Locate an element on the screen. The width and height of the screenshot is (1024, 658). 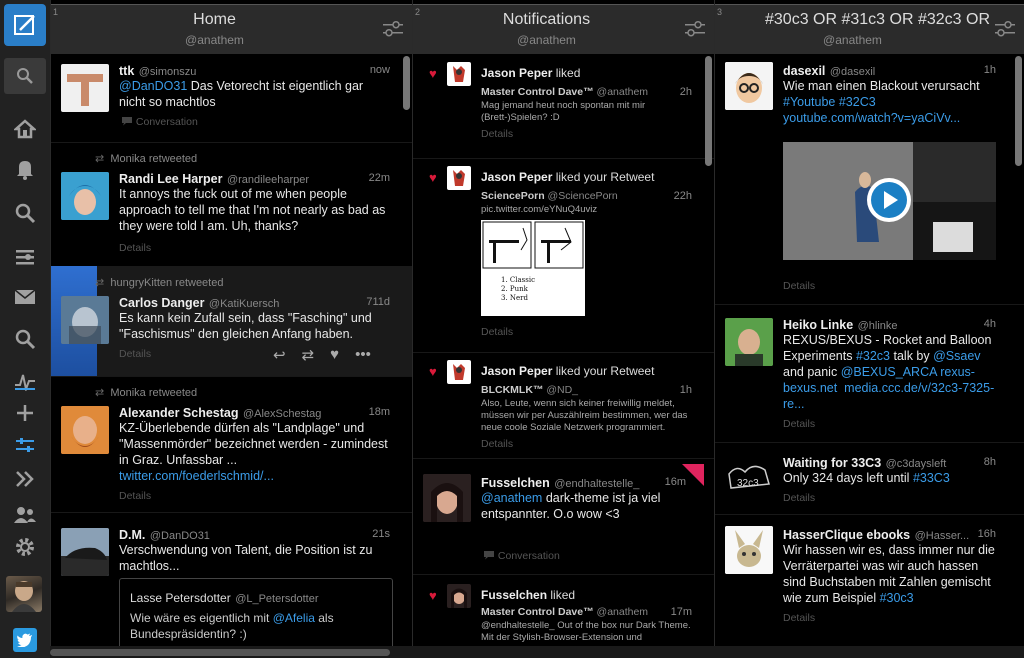
author-handle: @KatiKuersch is located at coordinates (244, 304).